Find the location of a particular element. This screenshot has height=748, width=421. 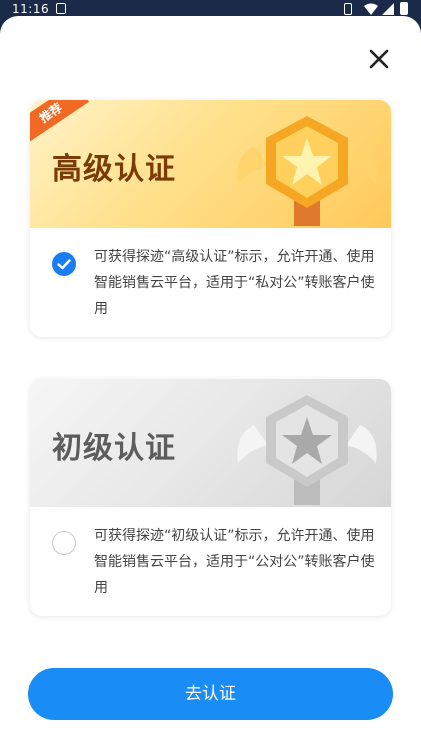

go-verify-button: 去认证 is located at coordinates (210, 694).